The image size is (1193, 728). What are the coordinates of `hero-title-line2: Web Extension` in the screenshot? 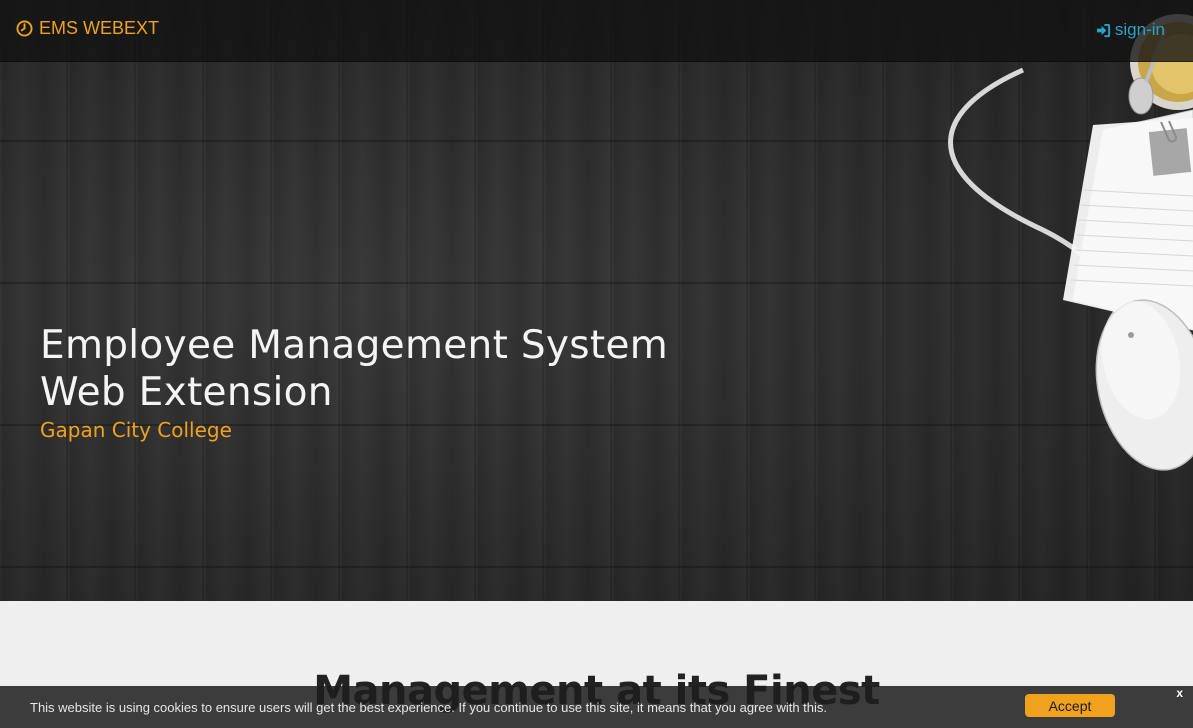 It's located at (186, 392).